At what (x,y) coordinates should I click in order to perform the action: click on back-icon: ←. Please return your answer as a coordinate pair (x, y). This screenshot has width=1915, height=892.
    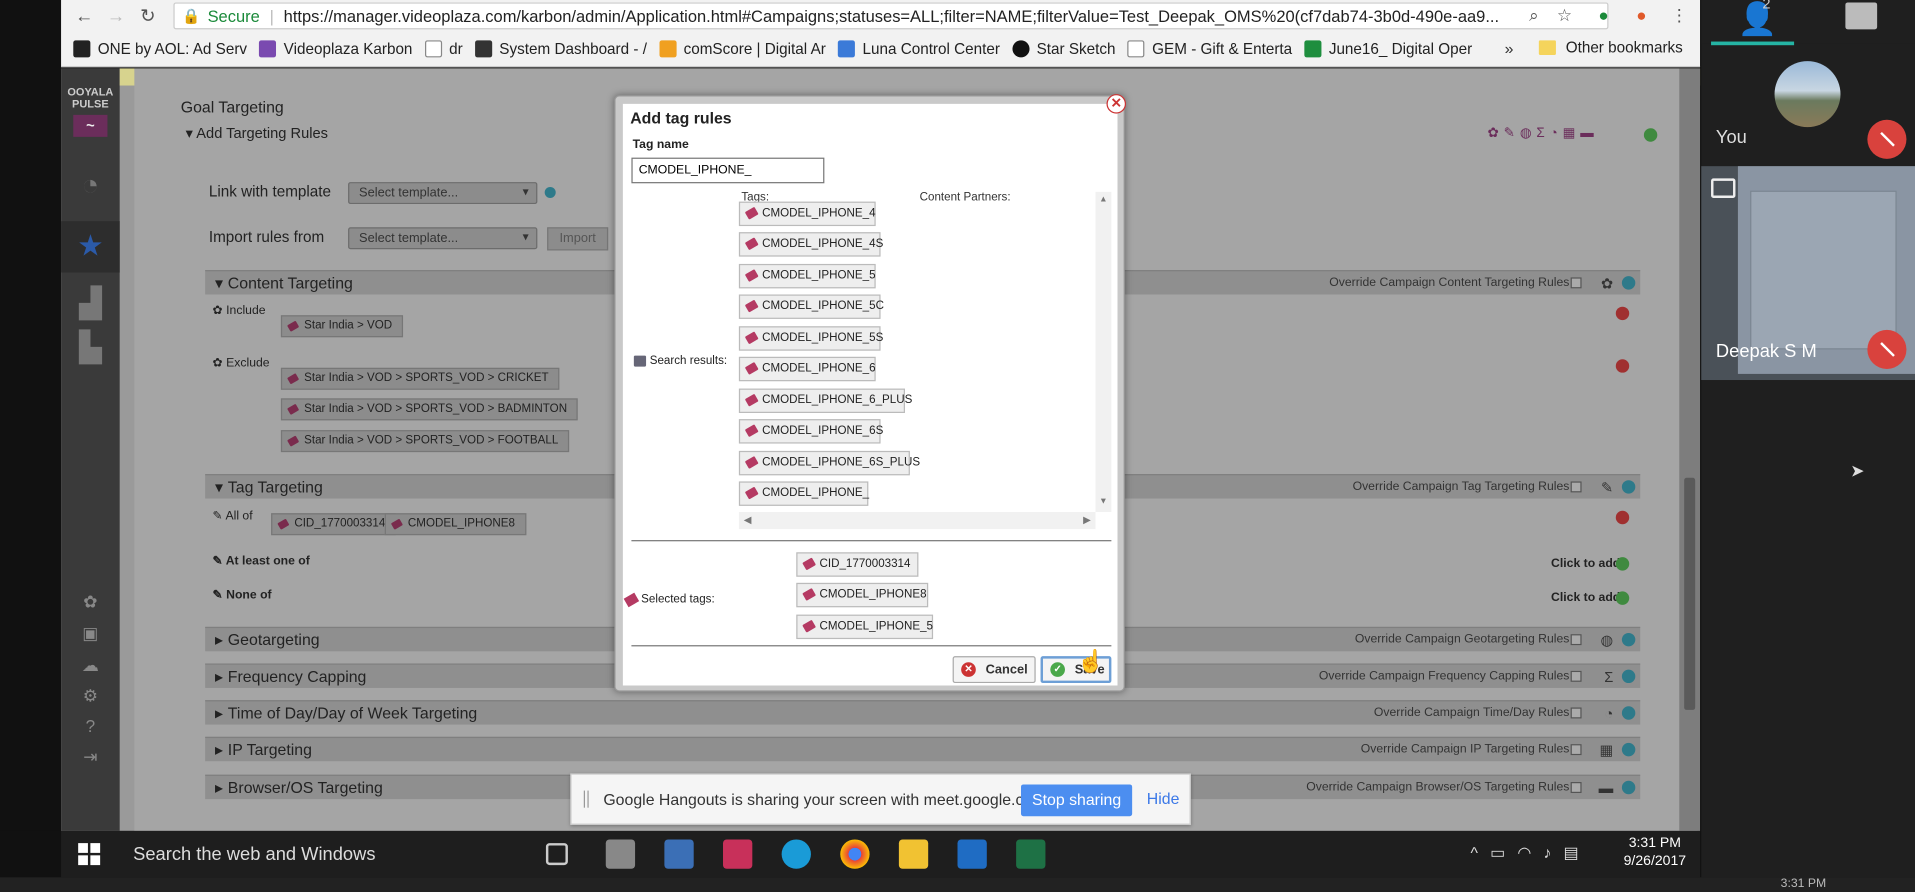
    Looking at the image, I should click on (84, 15).